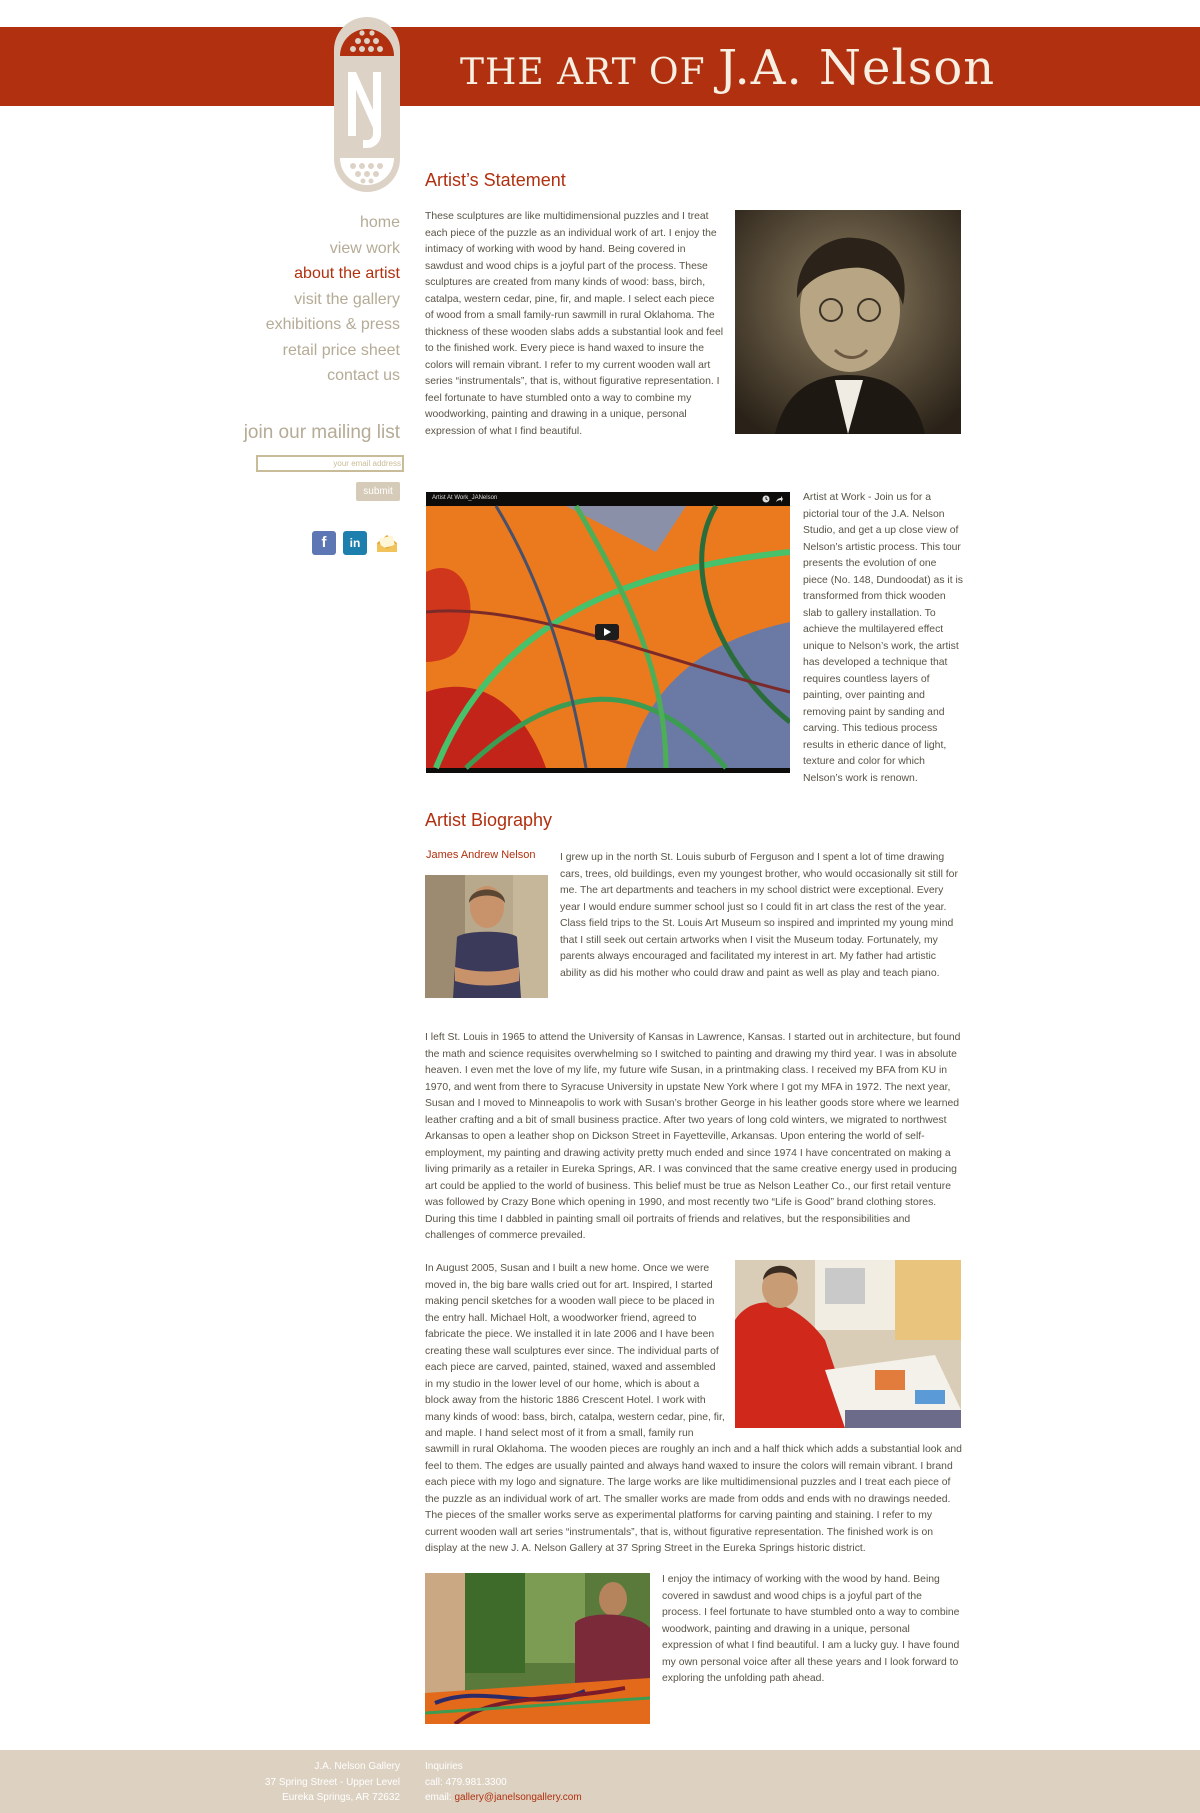  I want to click on linkedin-icon: in, so click(355, 543).